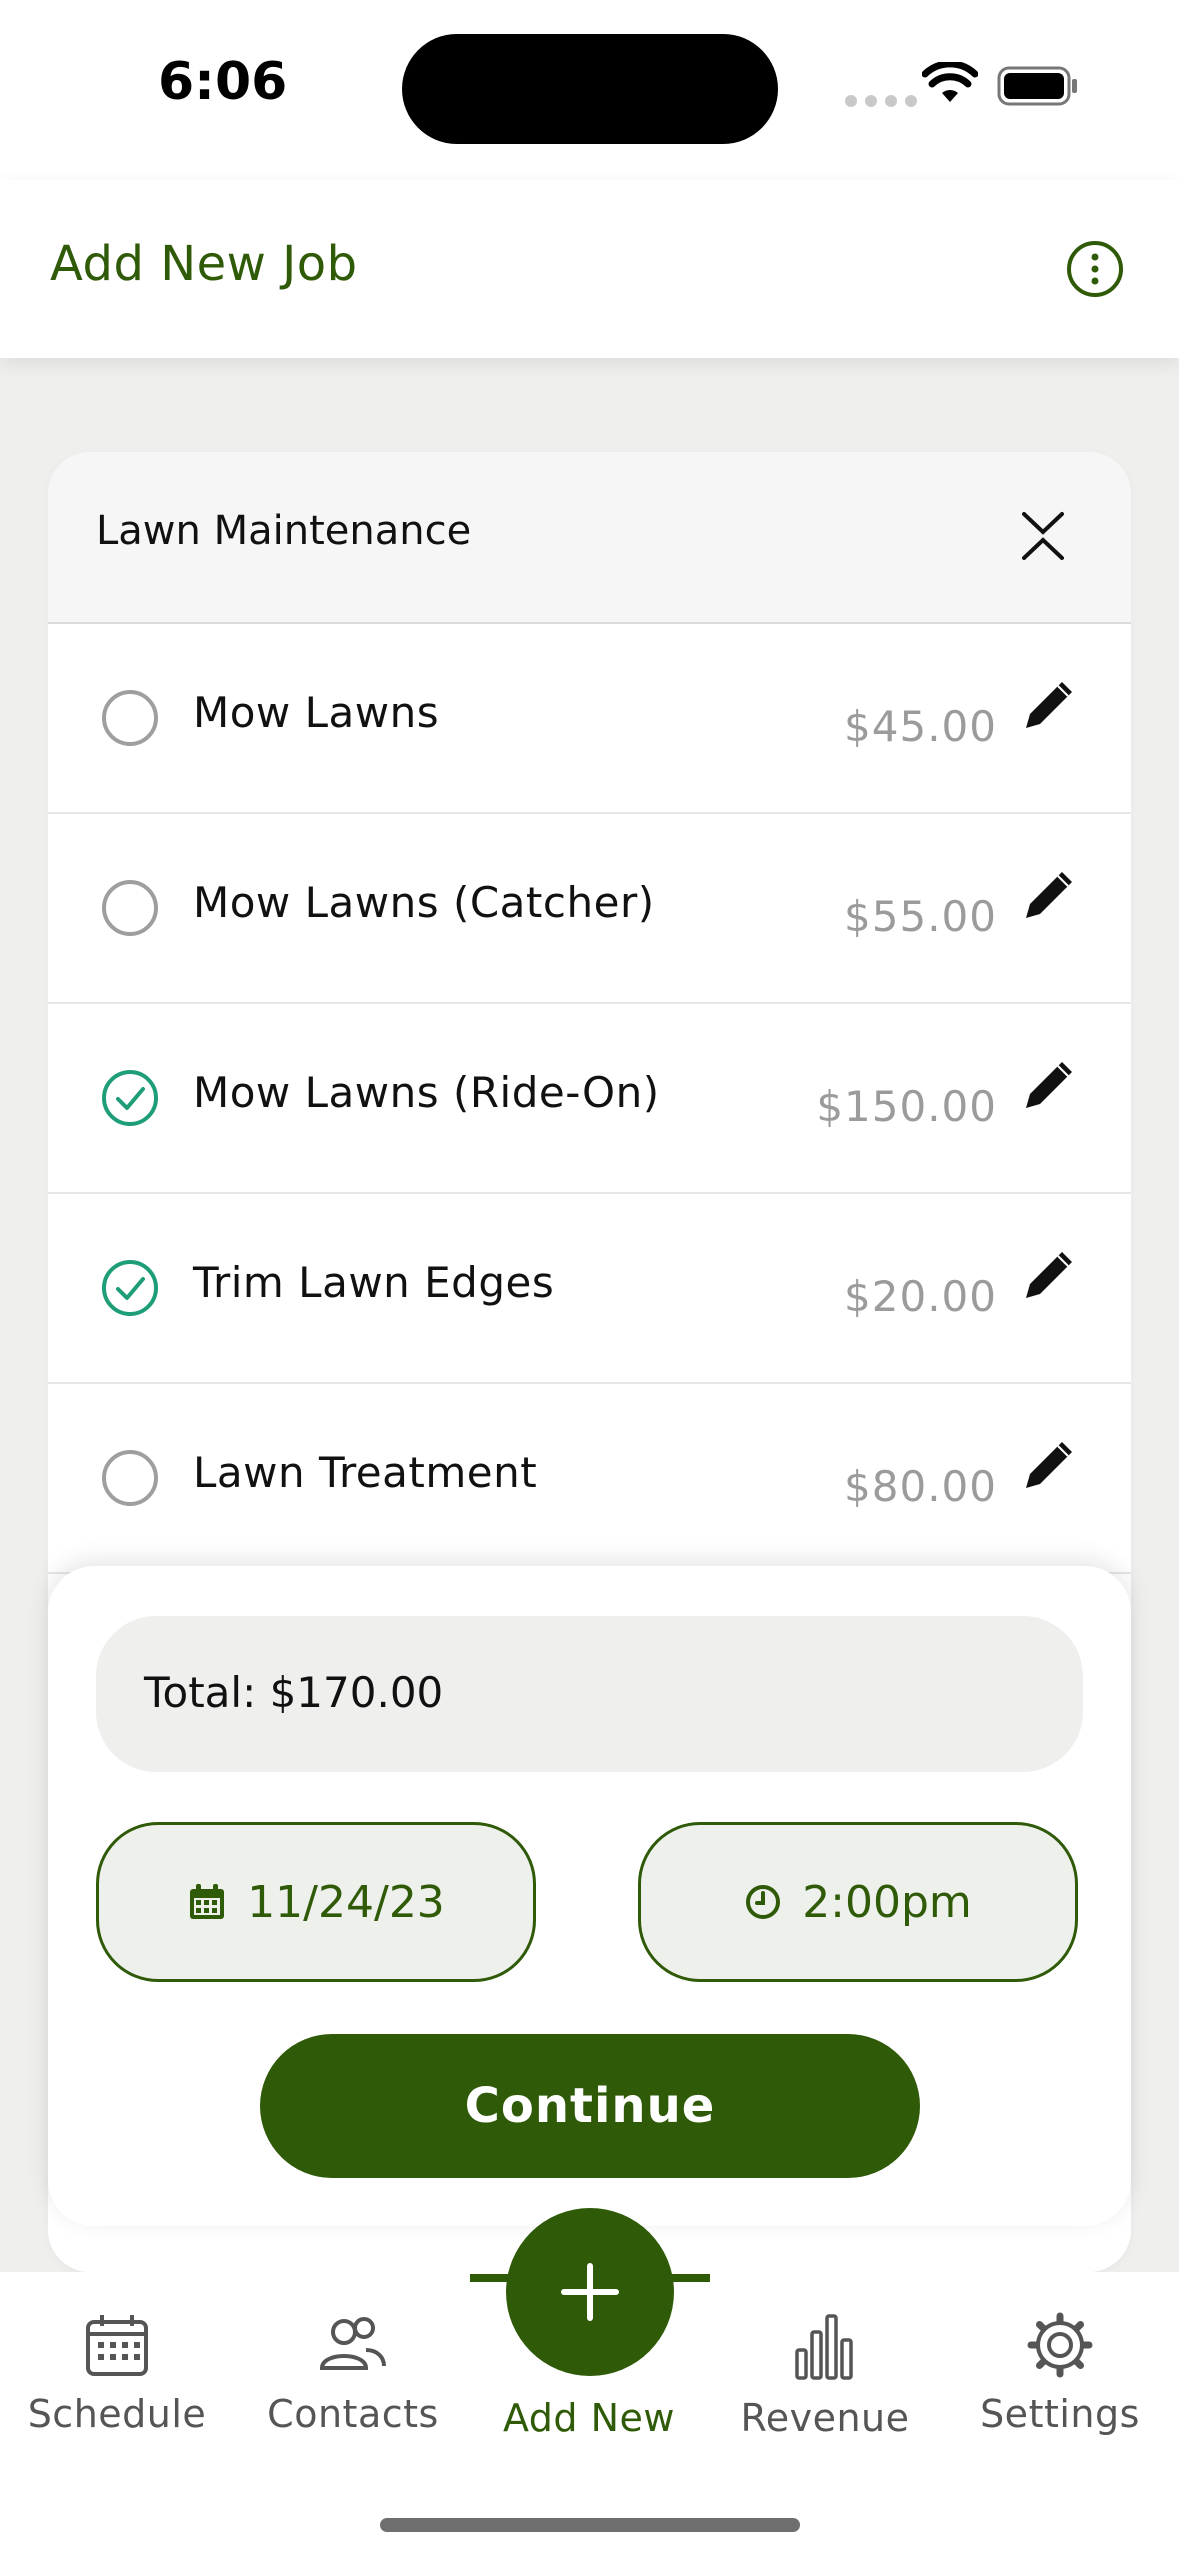 Image resolution: width=1179 pixels, height=2556 pixels. What do you see at coordinates (1060, 2345) in the screenshot?
I see `gear-icon` at bounding box center [1060, 2345].